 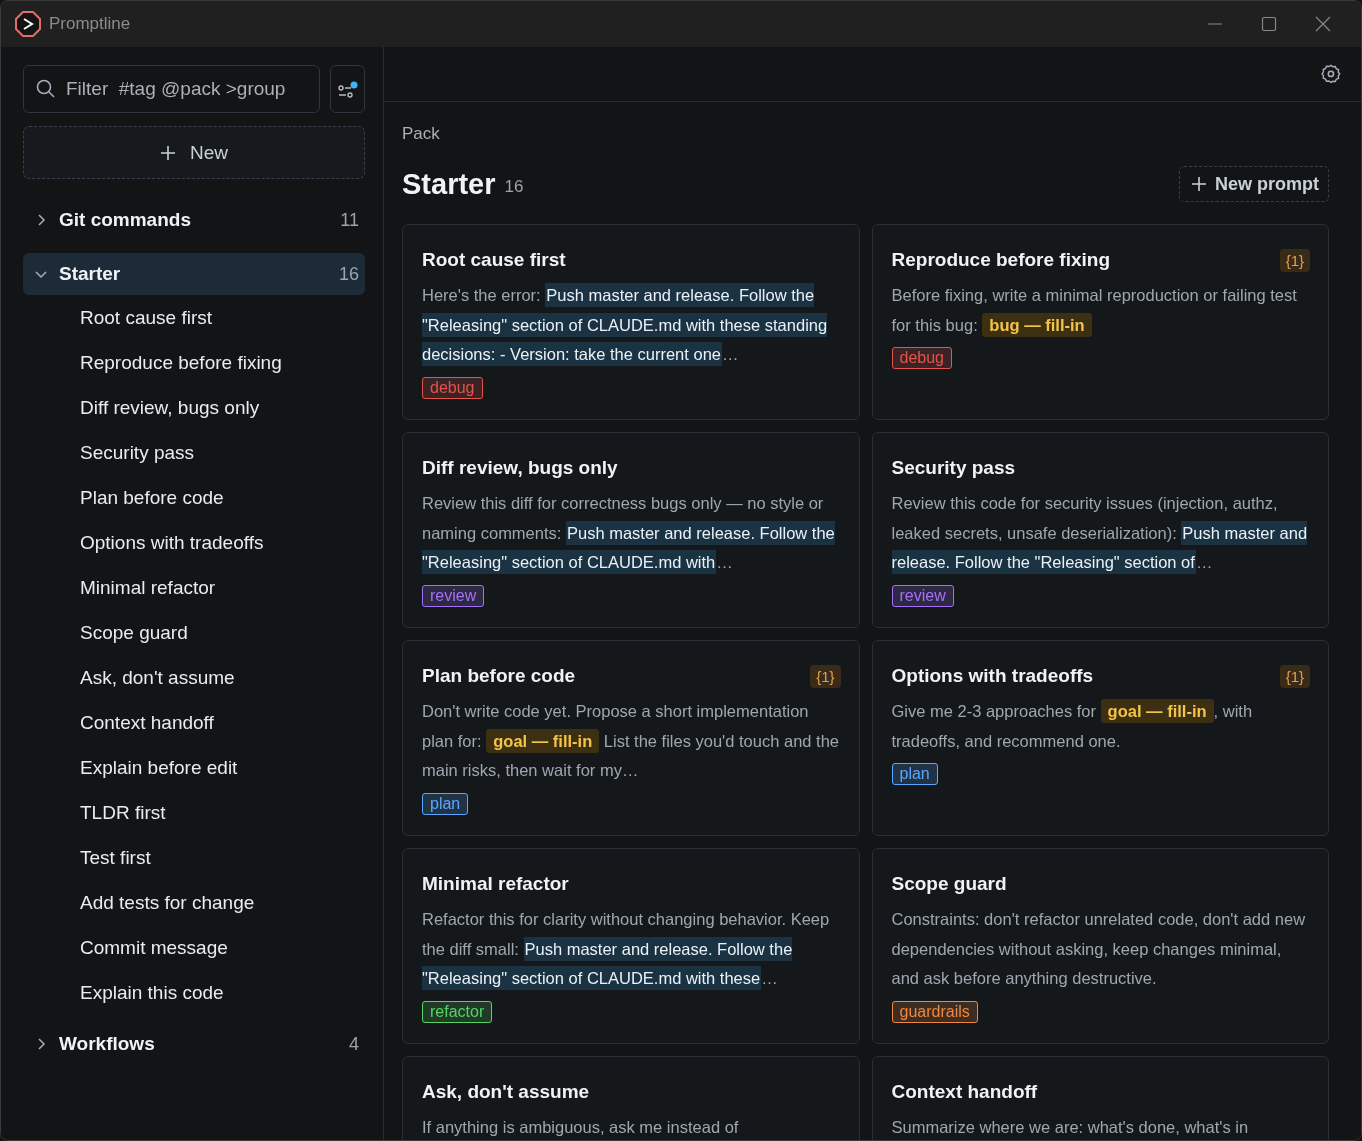 I want to click on prompt-item: Commit message, so click(x=154, y=947).